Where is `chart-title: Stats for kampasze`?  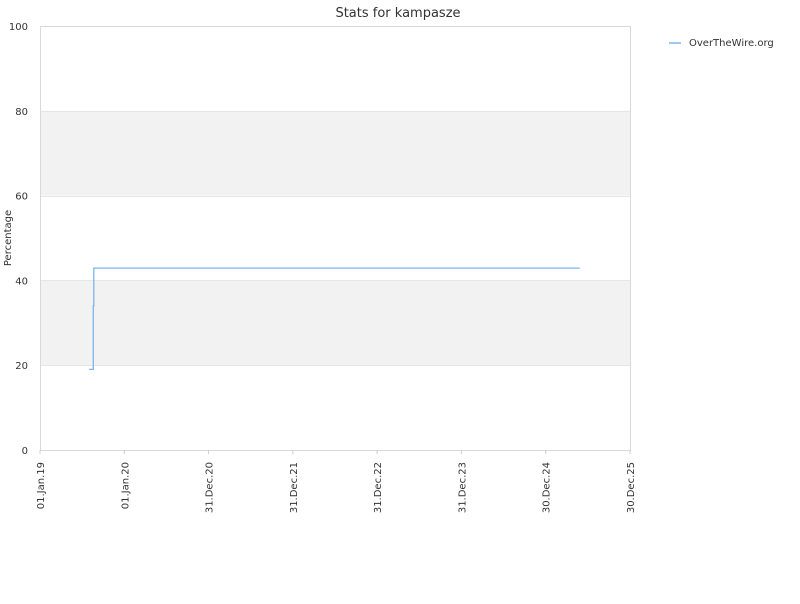 chart-title: Stats for kampasze is located at coordinates (397, 13).